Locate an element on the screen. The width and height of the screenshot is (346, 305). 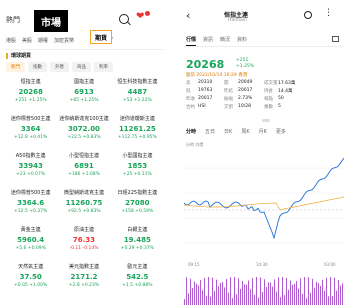
filter-chip: 利率 is located at coordinates (103, 67).